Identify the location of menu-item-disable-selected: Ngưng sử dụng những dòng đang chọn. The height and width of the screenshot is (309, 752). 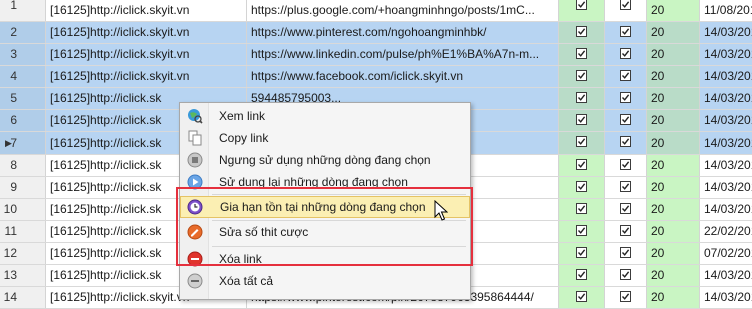
(325, 160).